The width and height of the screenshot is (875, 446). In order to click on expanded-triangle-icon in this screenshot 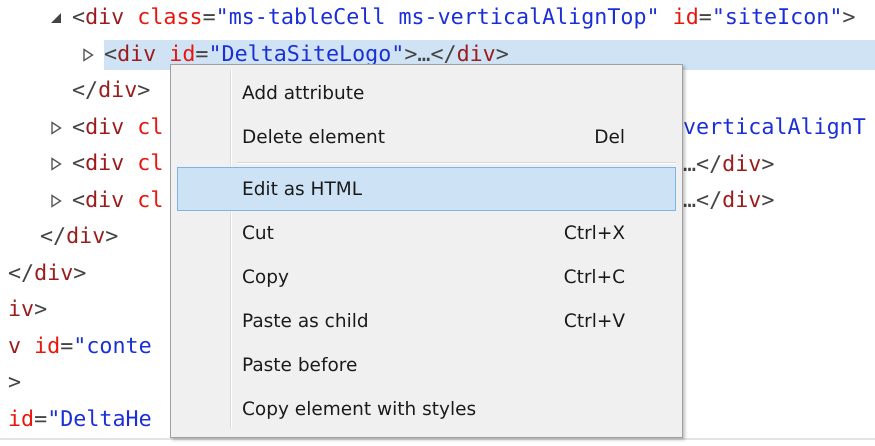, I will do `click(56, 18)`.